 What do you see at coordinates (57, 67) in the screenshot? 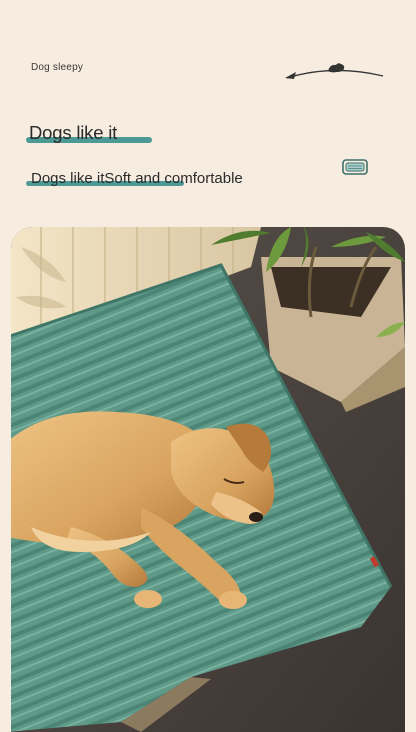
I see `tag-label: Dog sleepy` at bounding box center [57, 67].